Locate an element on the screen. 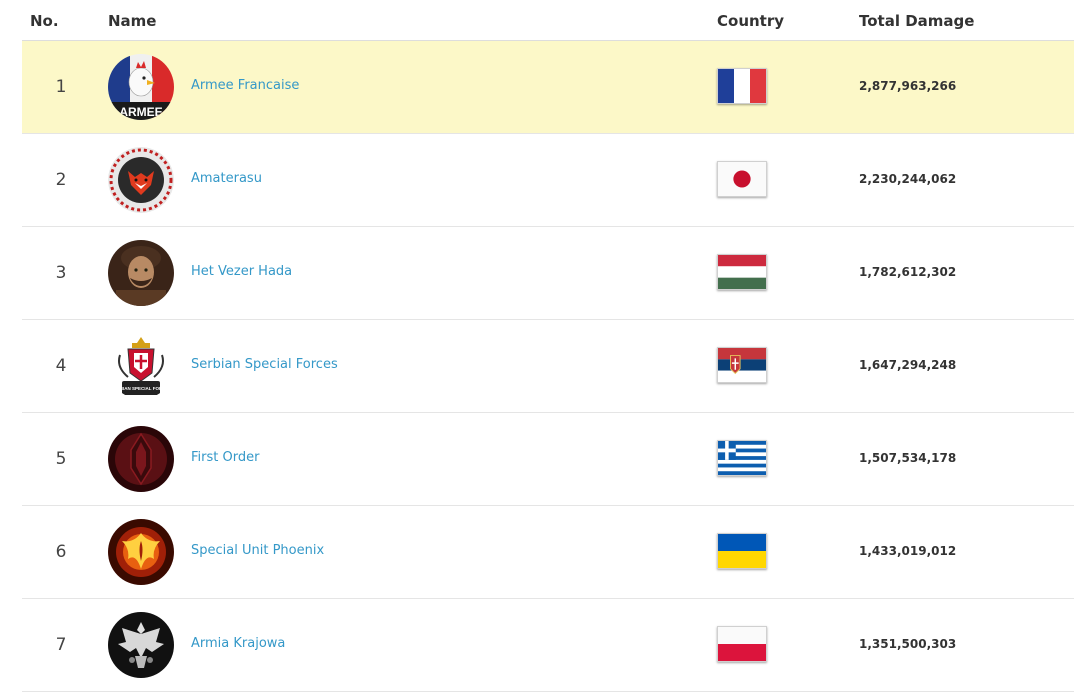 This screenshot has height=695, width=1085. team-name-link: Het Vezer Hada is located at coordinates (241, 271).